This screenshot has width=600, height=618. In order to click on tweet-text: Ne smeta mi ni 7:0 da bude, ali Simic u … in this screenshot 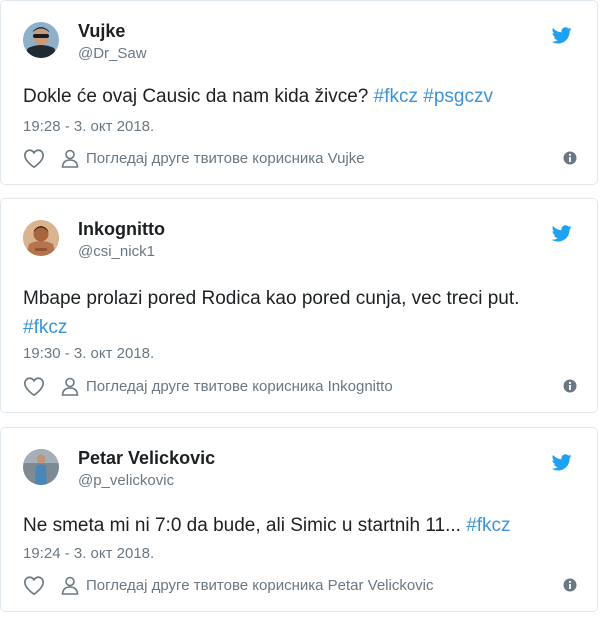, I will do `click(299, 525)`.